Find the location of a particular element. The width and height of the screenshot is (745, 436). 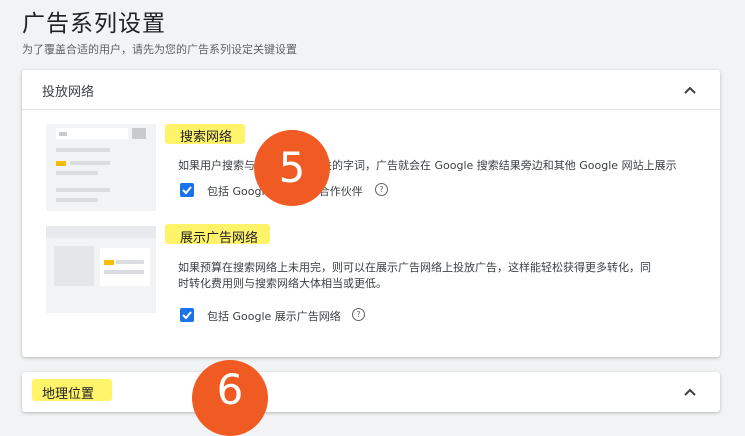

location-card-title: 地理位置 is located at coordinates (68, 394).